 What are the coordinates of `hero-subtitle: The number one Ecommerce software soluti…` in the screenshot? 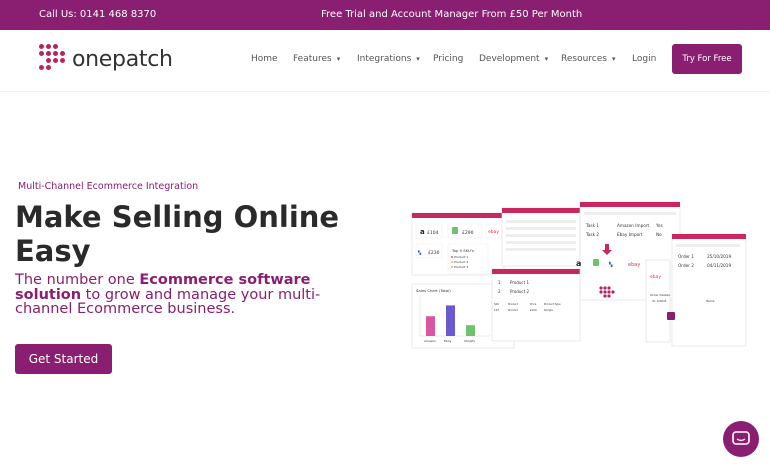 It's located at (195, 295).